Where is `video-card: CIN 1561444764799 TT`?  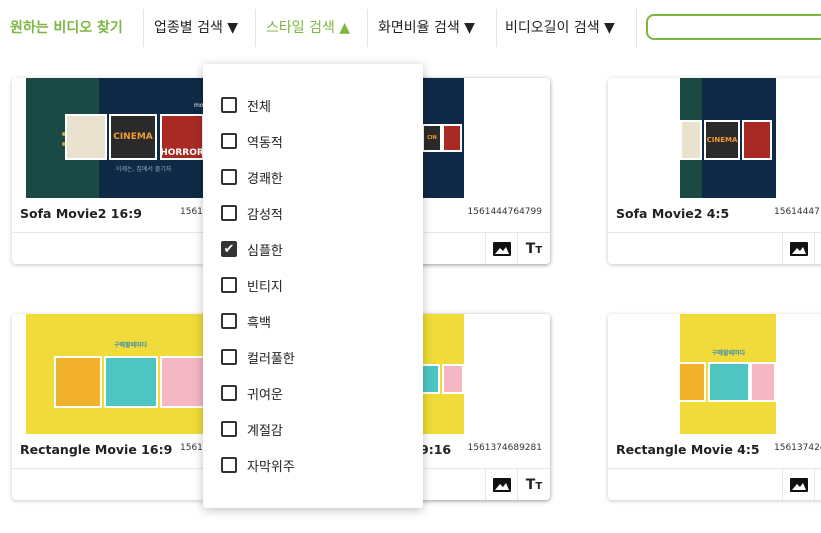
video-card: CIN 1561444764799 TT is located at coordinates (481, 171).